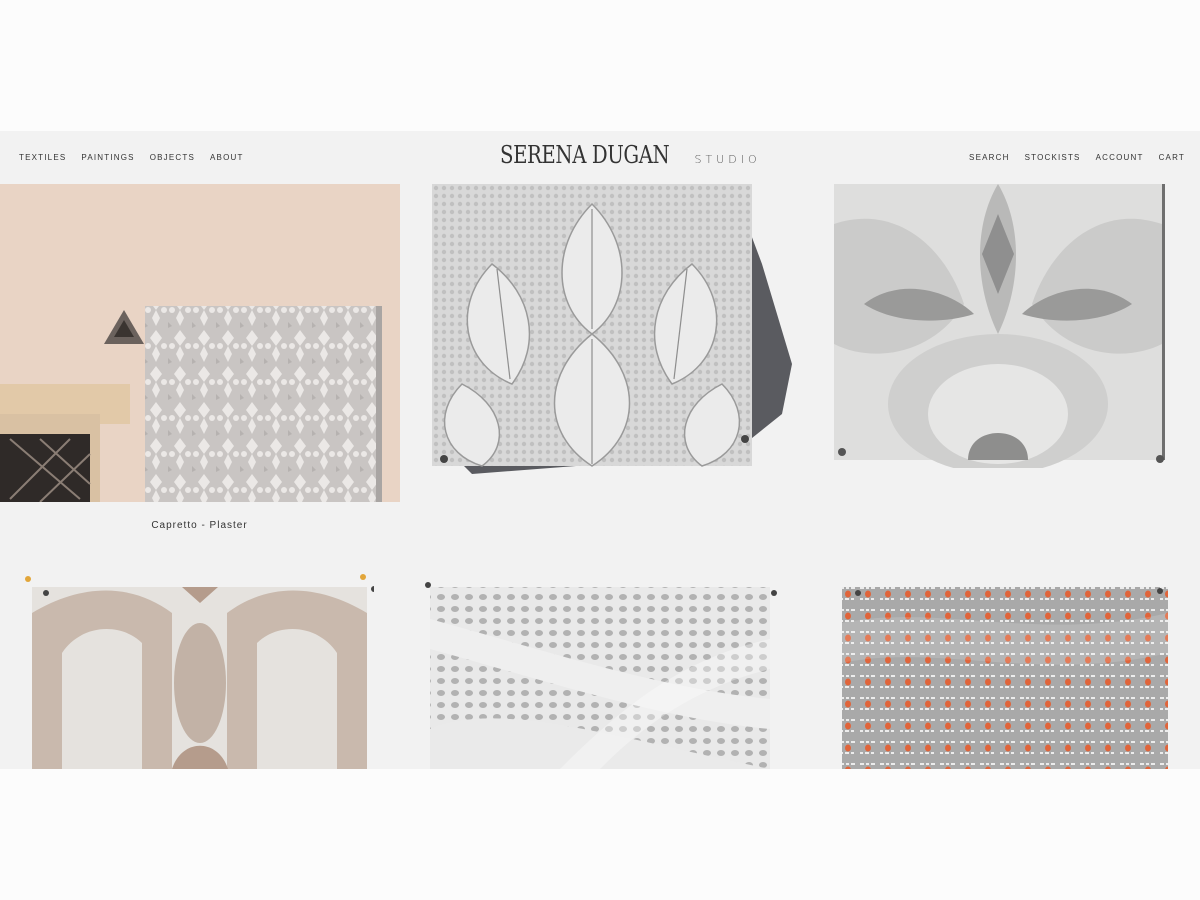 The height and width of the screenshot is (900, 1200). What do you see at coordinates (42, 157) in the screenshot?
I see `nav-textiles: TEXTILES` at bounding box center [42, 157].